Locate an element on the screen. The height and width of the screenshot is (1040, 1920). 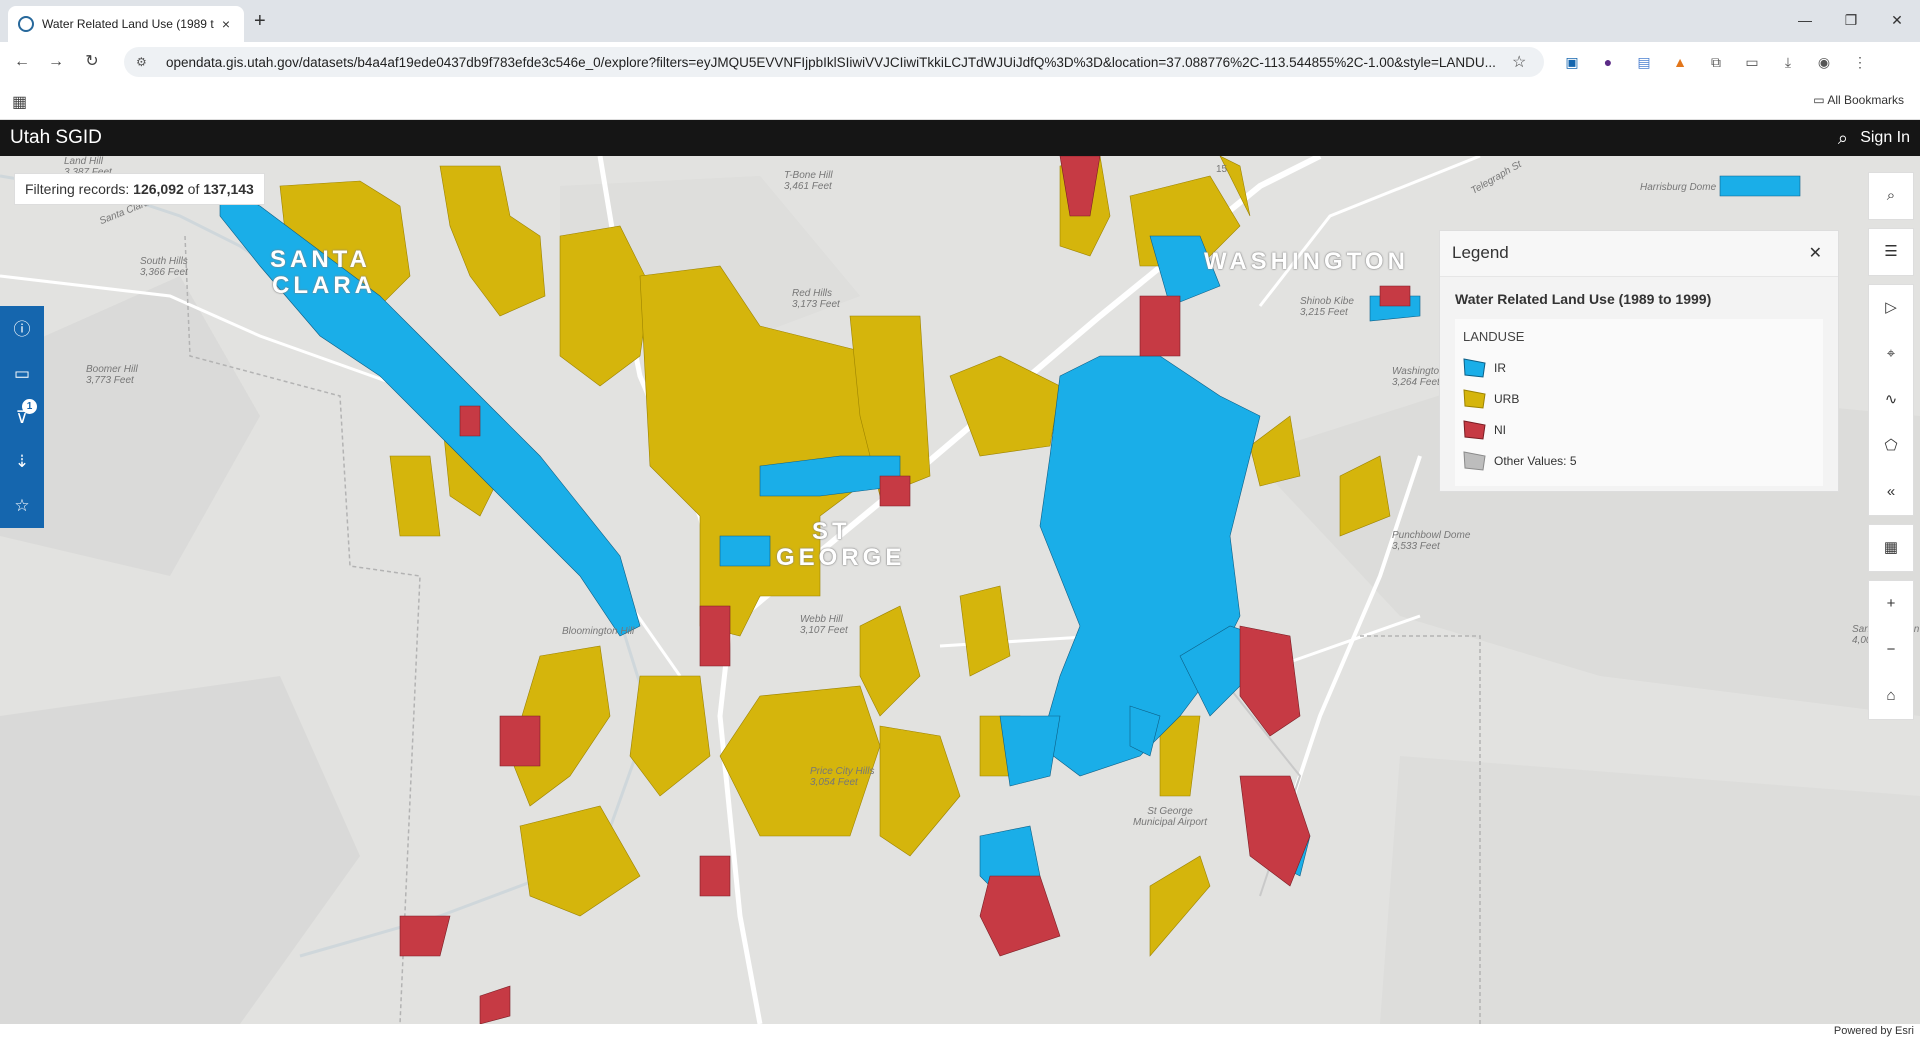
reload-icon: ↻ is located at coordinates (92, 62).